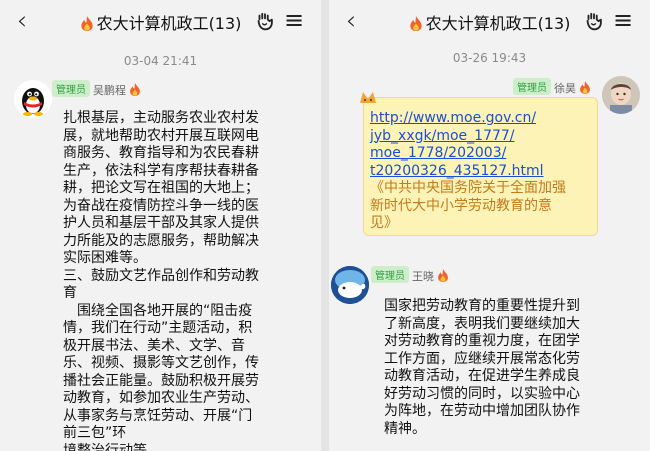 Image resolution: width=650 pixels, height=451 pixels. I want to click on sender-line: 管理员 吴鹏程, so click(98, 89).